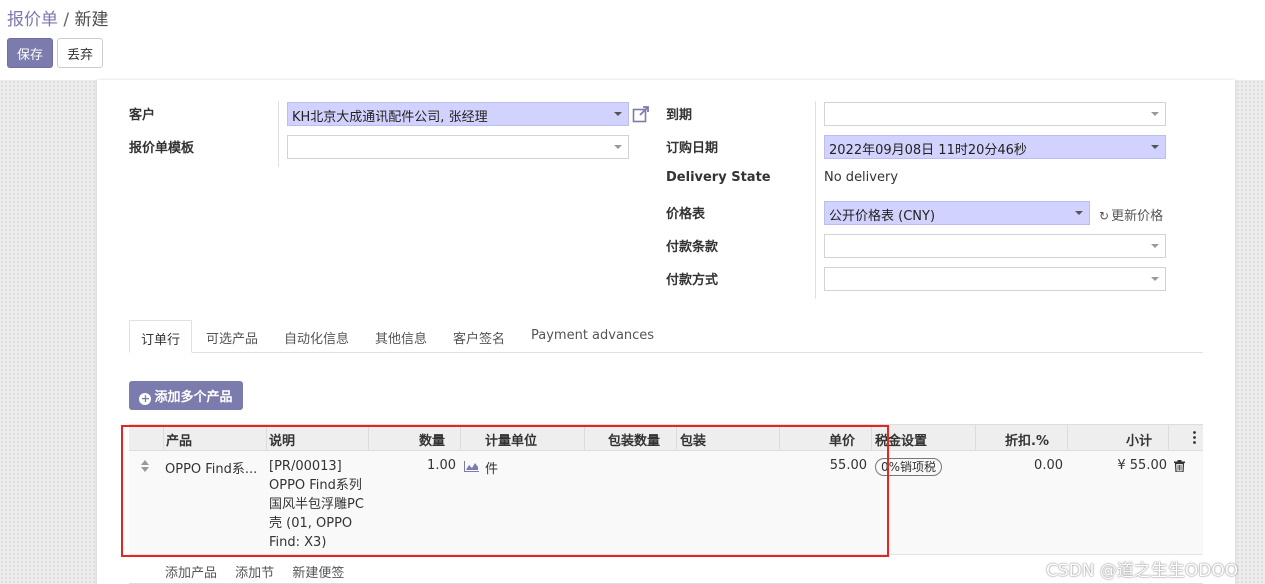 The height and width of the screenshot is (584, 1265). I want to click on payment-terms-label: 付款条款, so click(692, 247).